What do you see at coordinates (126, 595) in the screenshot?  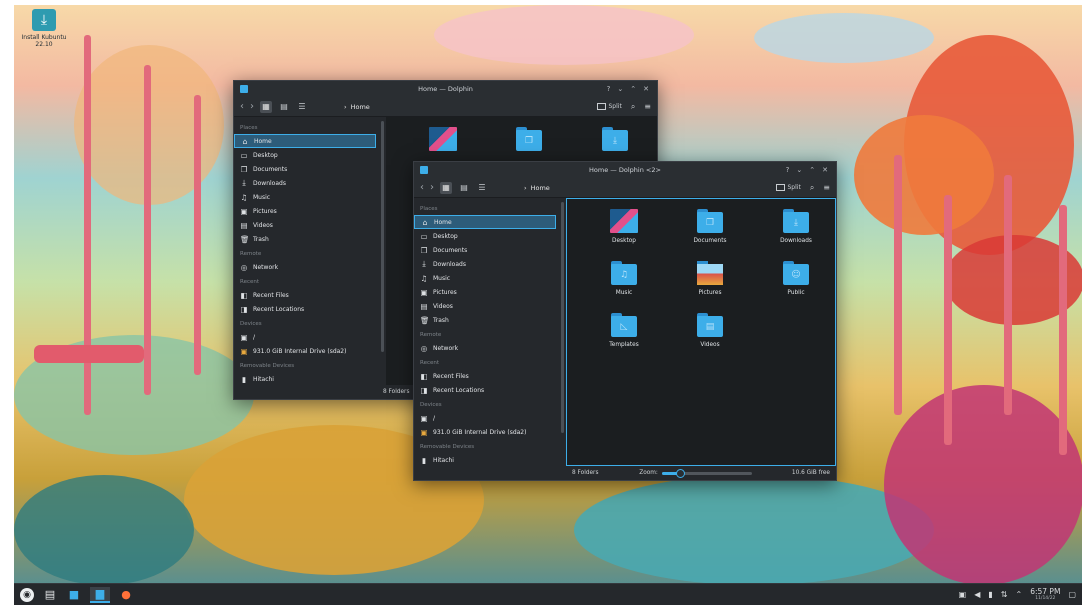 I see `firefox-icon: ●` at bounding box center [126, 595].